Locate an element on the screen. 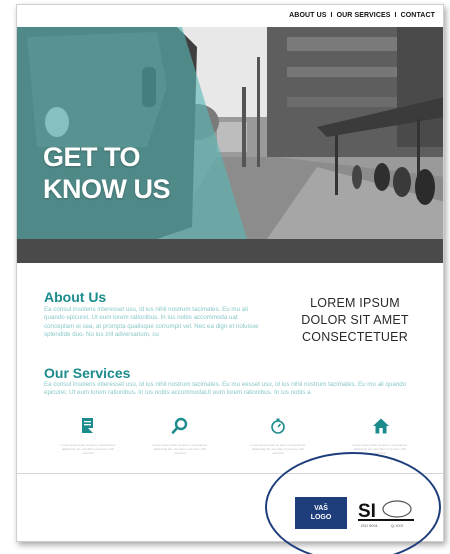 The image size is (450, 554). hero-title-line1: GET TO is located at coordinates (92, 157).